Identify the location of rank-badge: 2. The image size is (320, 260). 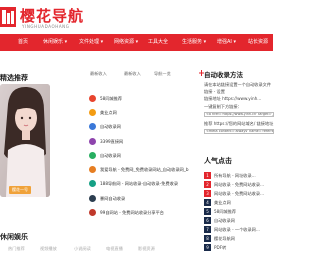
(207, 184).